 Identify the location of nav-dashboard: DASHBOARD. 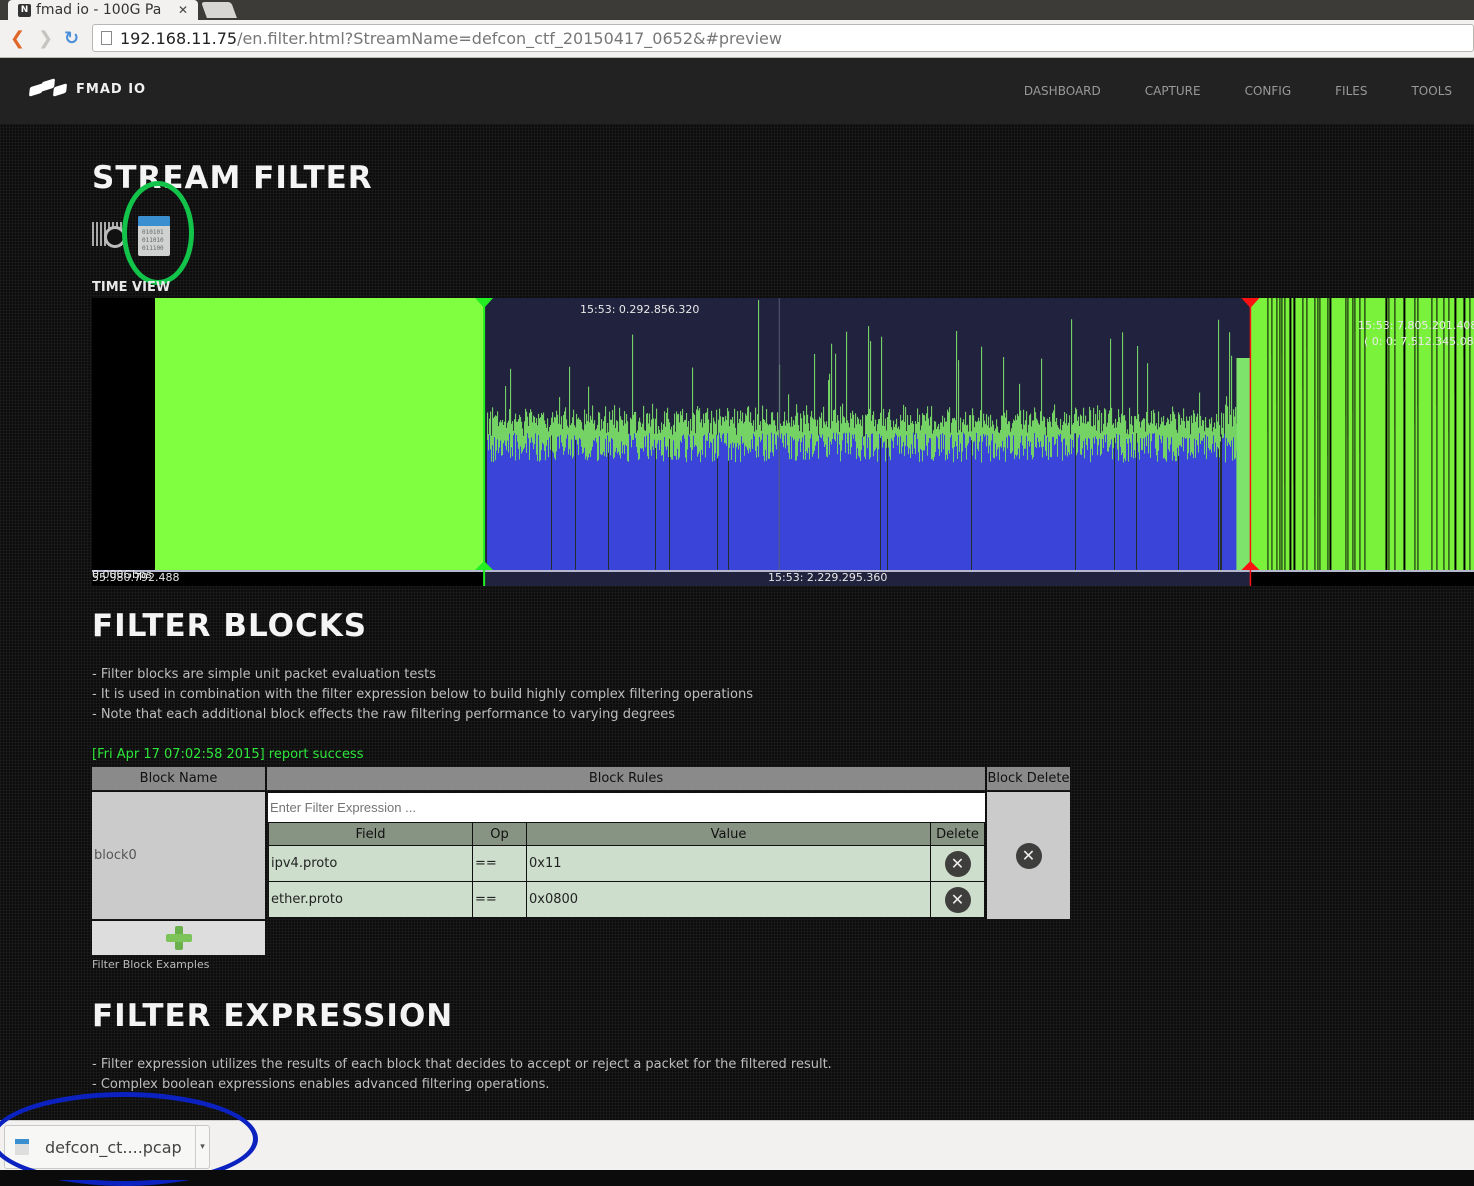
(1062, 91).